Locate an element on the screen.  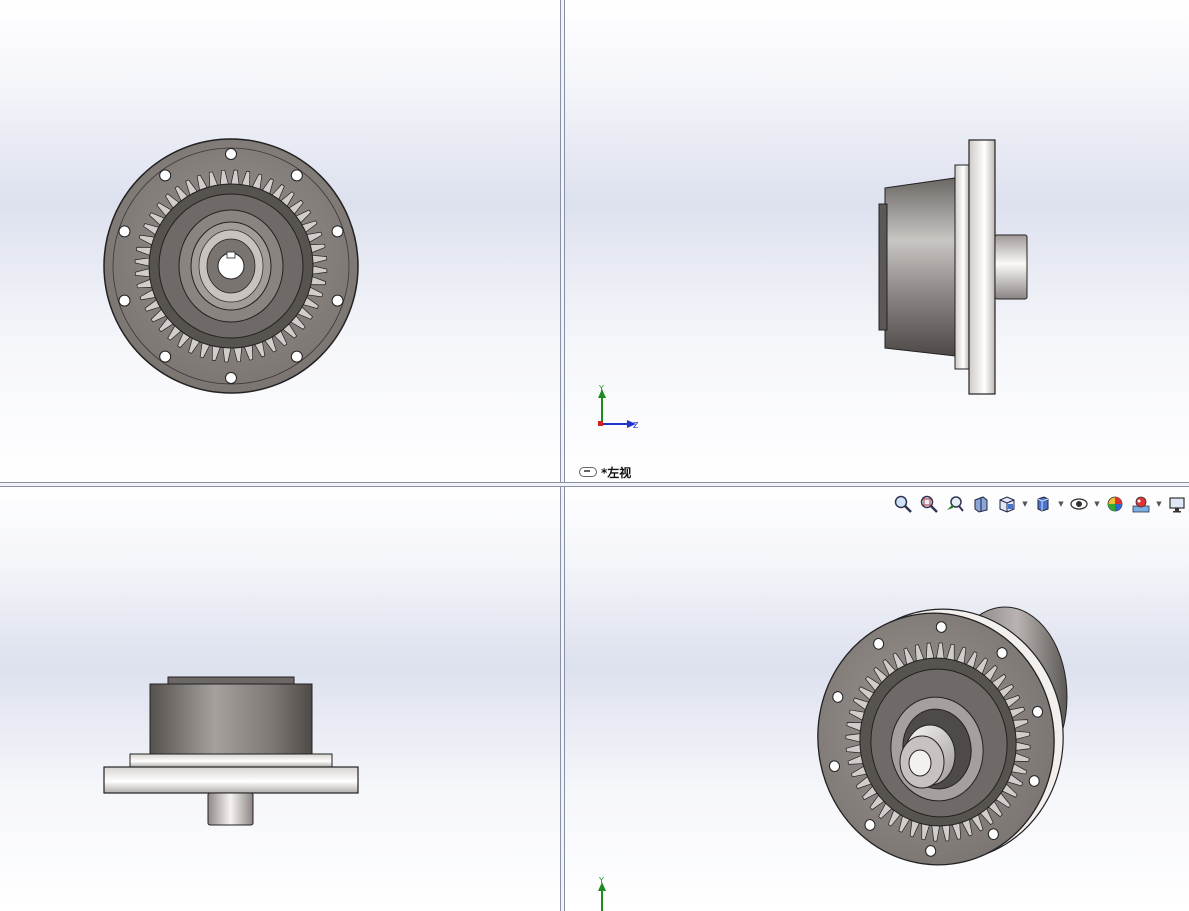
front-cap is located at coordinates (883, 267).